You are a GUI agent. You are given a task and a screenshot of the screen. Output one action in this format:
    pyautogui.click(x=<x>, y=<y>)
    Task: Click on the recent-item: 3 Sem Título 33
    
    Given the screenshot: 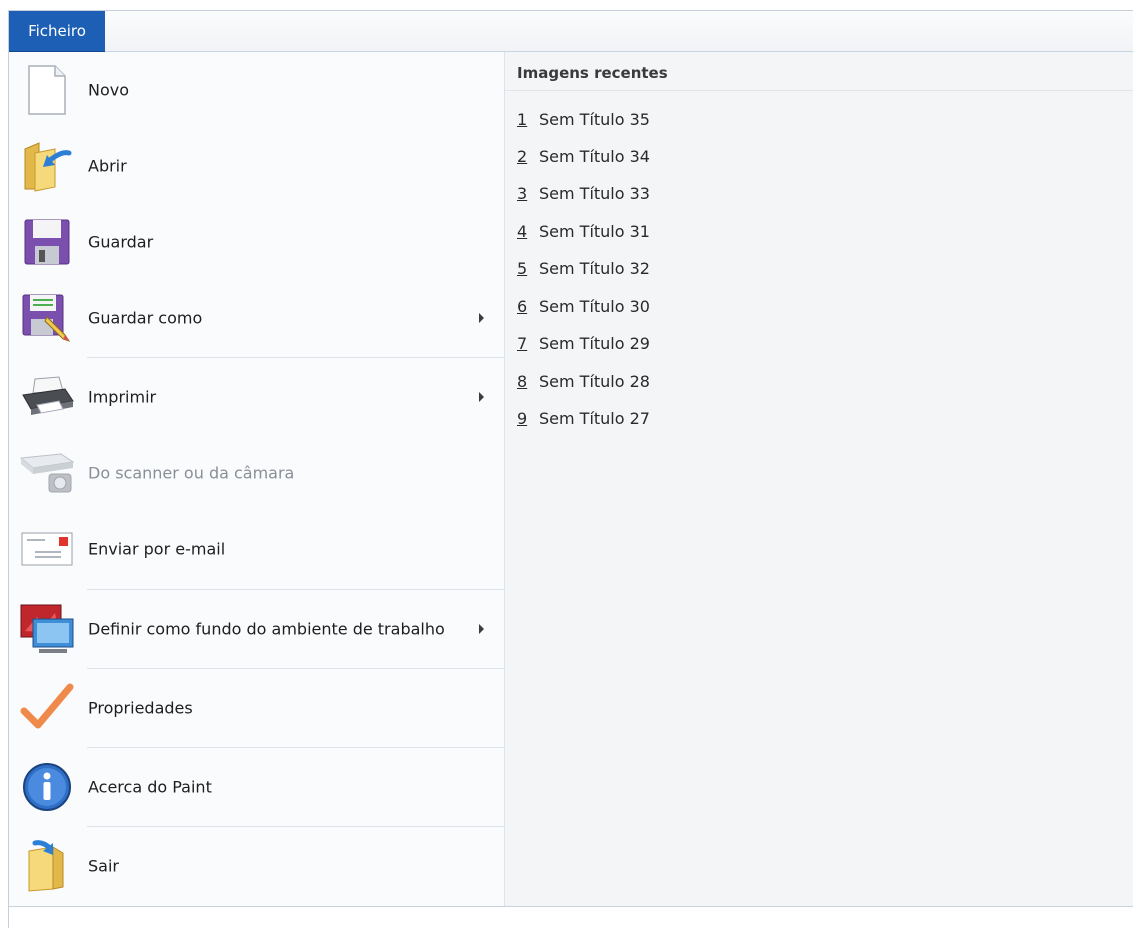 What is the action you would take?
    pyautogui.click(x=583, y=193)
    